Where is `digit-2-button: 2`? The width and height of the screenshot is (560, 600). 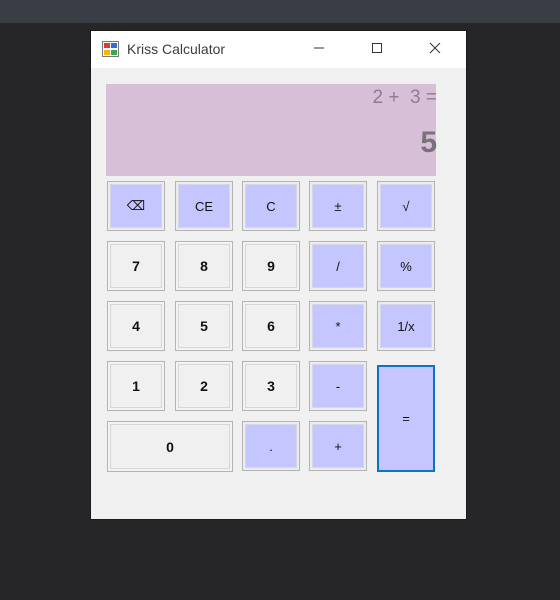 digit-2-button: 2 is located at coordinates (204, 386).